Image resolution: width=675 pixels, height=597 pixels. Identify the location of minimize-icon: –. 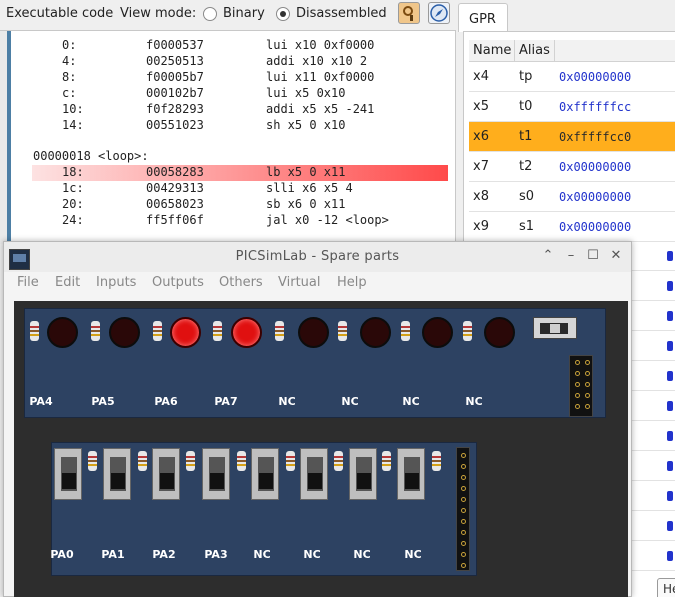
(571, 256).